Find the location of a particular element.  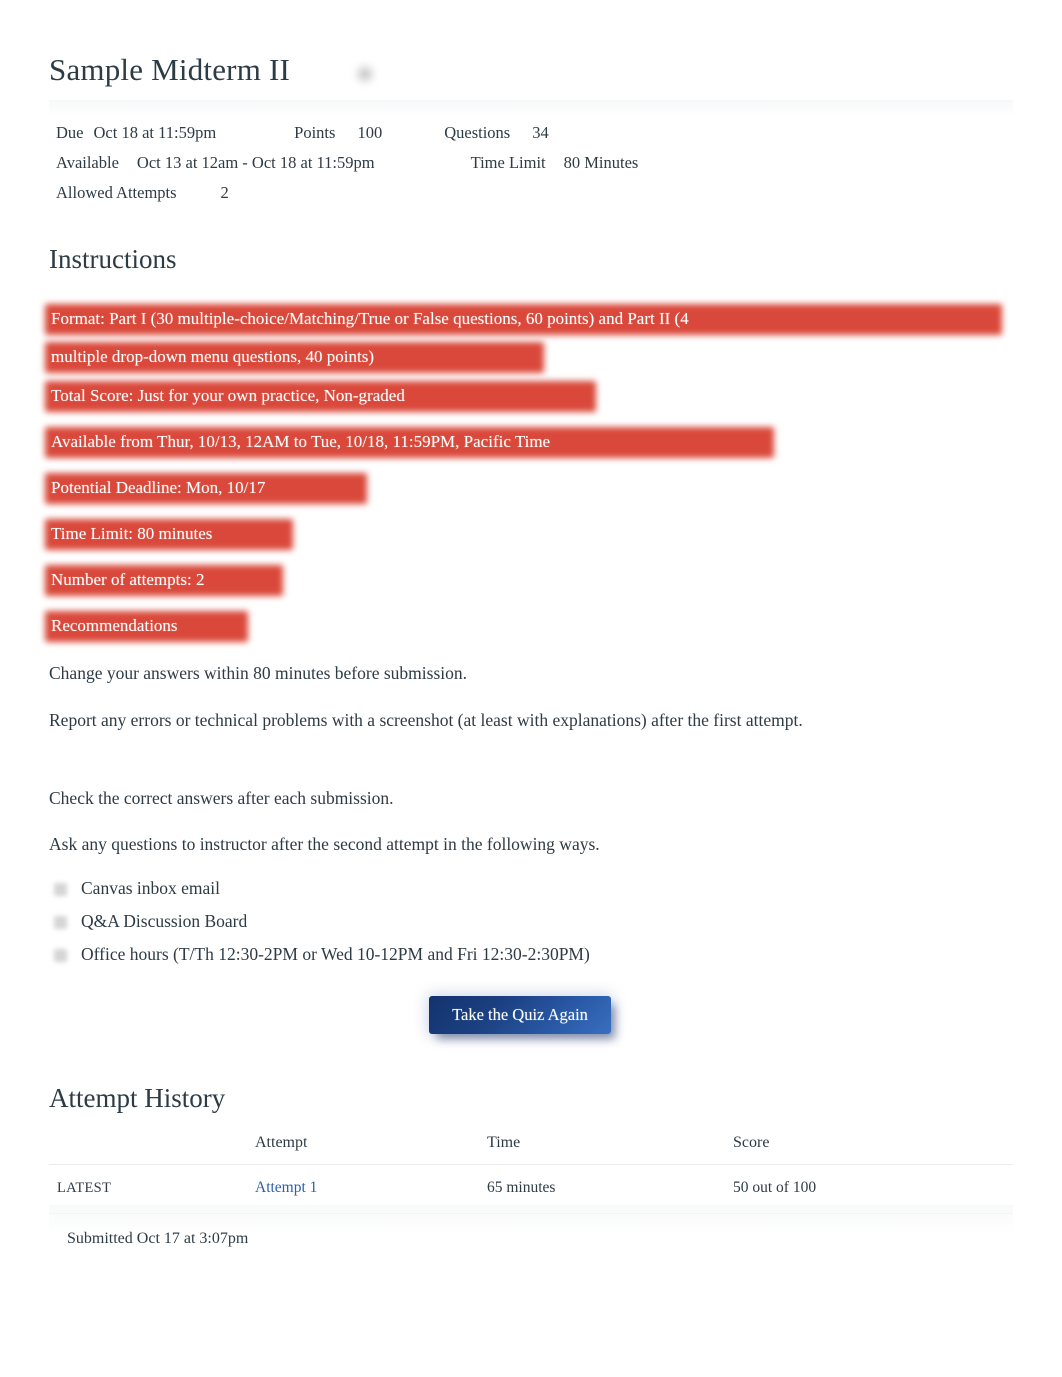

column-header-time: Time is located at coordinates (610, 1146).